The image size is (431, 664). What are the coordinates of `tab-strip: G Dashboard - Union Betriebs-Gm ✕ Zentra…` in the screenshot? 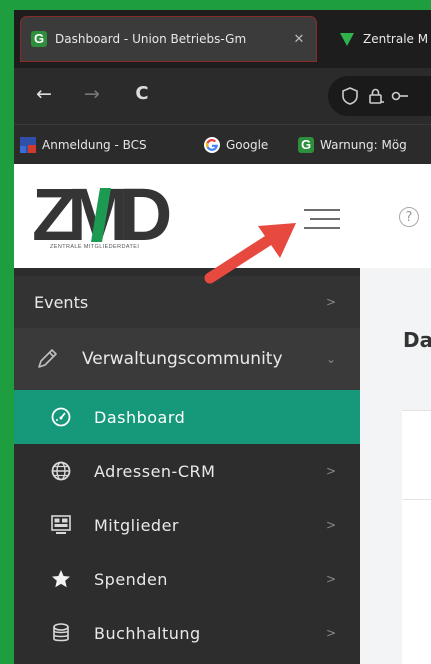 It's located at (222, 39).